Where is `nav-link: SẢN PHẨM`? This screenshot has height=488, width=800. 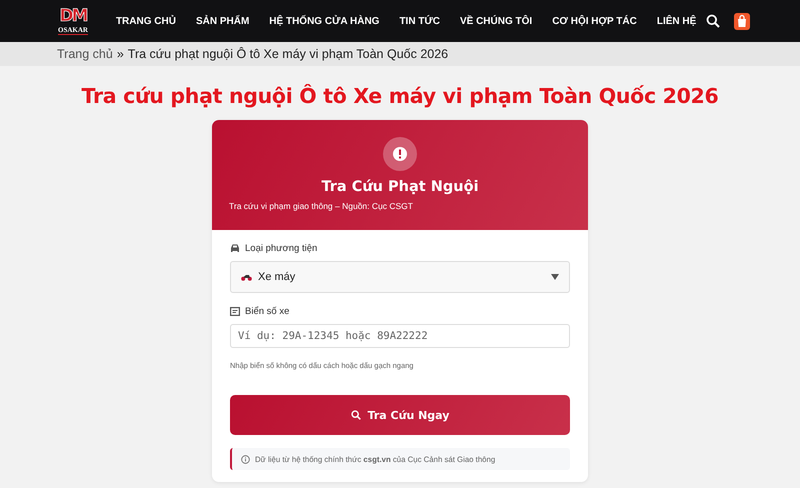 nav-link: SẢN PHẨM is located at coordinates (223, 21).